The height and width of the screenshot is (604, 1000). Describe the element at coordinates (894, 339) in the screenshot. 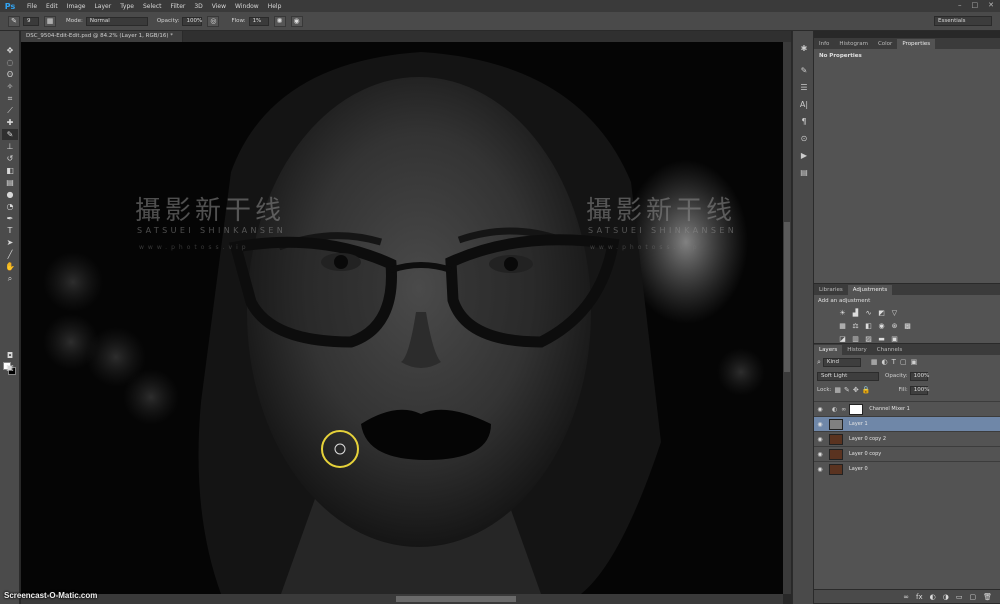

I see `selective-color-icon: ▣` at that location.